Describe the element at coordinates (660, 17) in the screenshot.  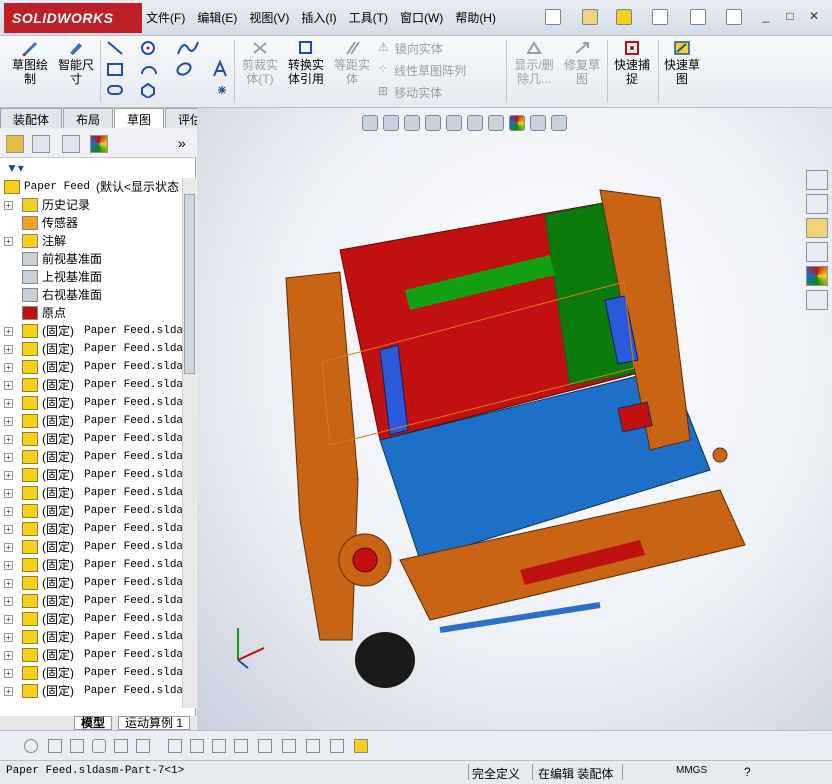
I see `print-icon` at that location.